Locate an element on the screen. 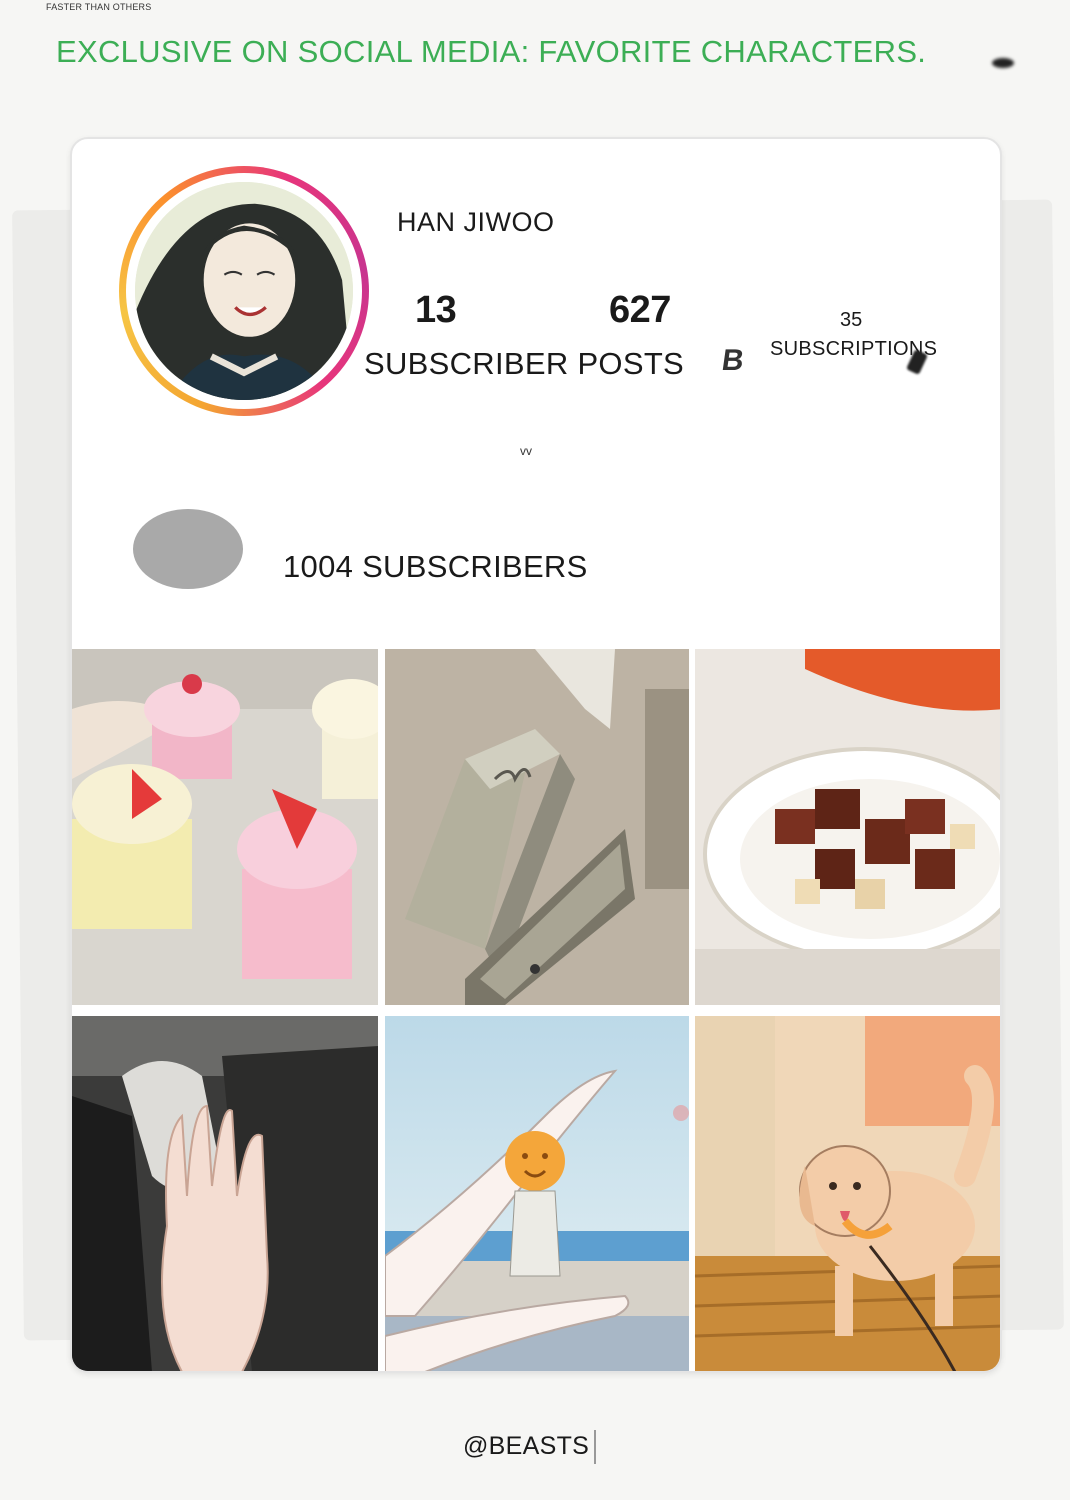 The width and height of the screenshot is (1070, 1500). follower-count: 1004 SUBSCRIBERS is located at coordinates (435, 567).